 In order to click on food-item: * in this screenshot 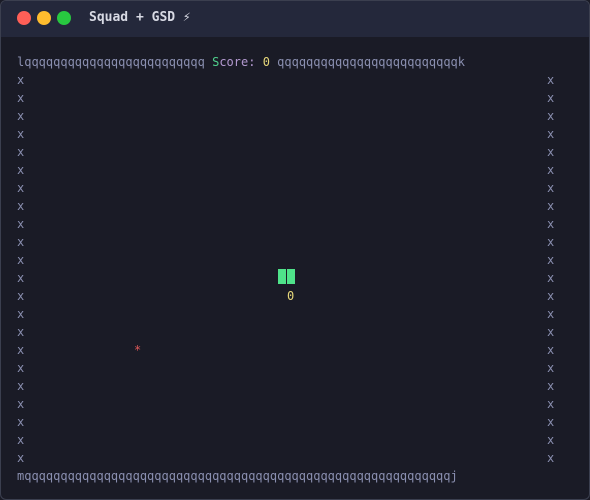, I will do `click(138, 350)`.